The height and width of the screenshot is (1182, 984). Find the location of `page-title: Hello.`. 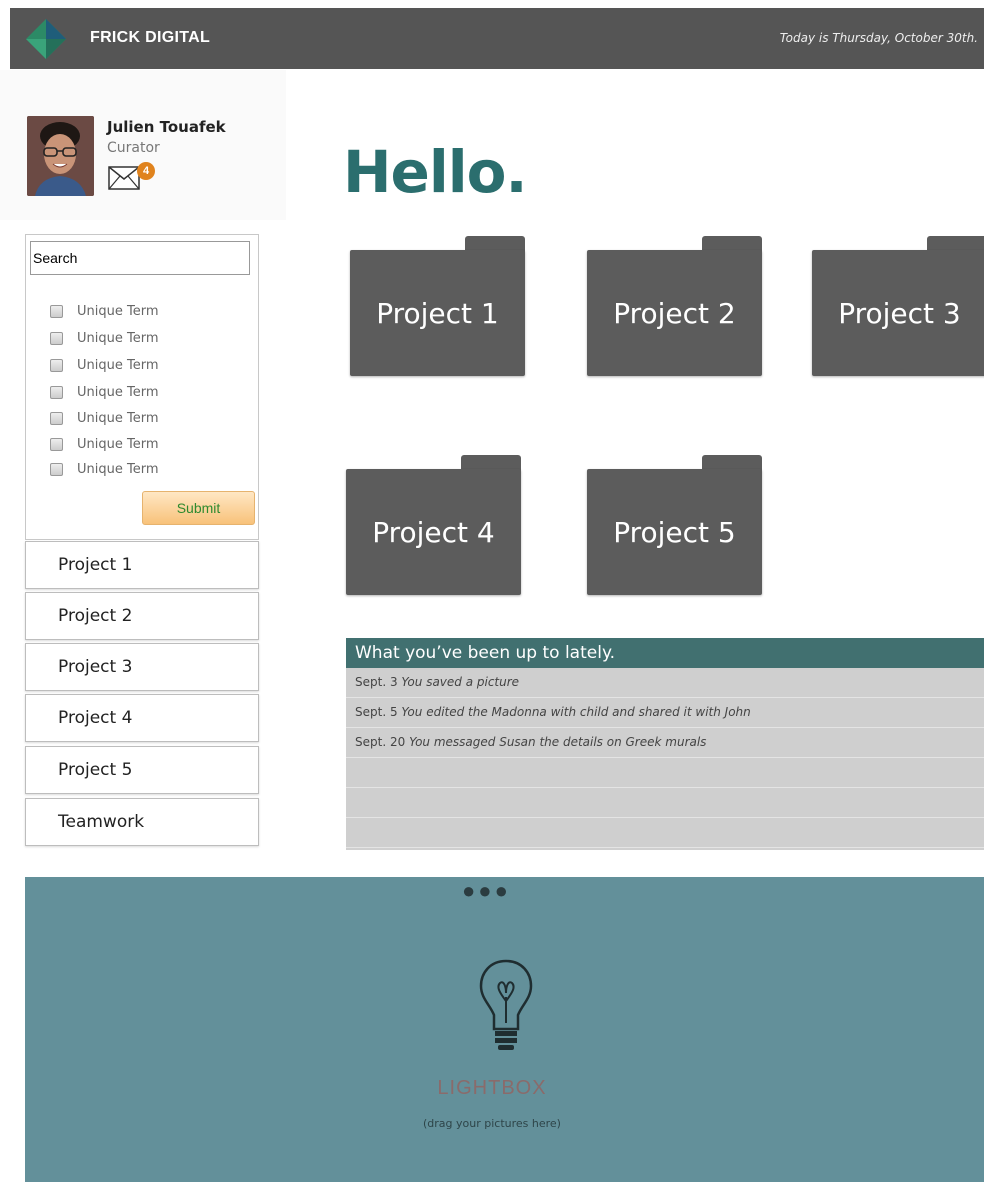

page-title: Hello. is located at coordinates (435, 172).